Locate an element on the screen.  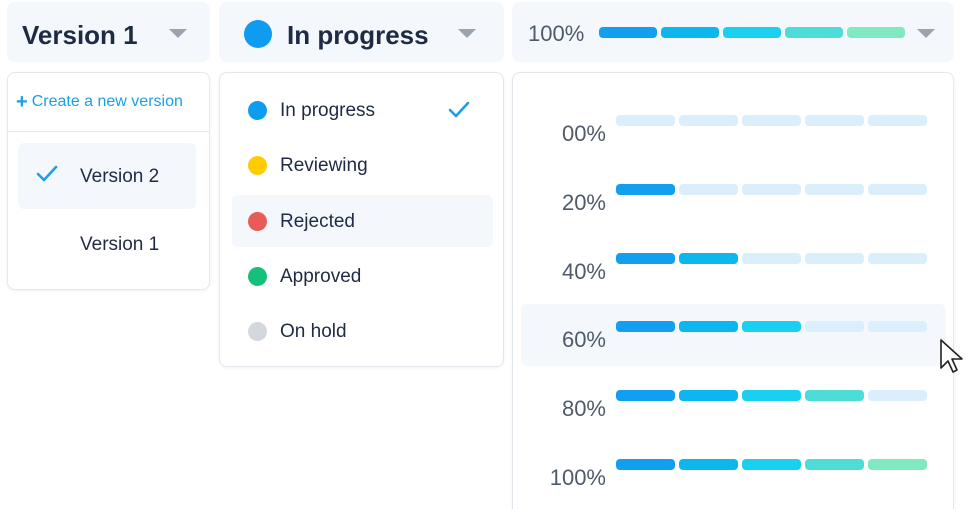
plus-icon: + is located at coordinates (22, 102).